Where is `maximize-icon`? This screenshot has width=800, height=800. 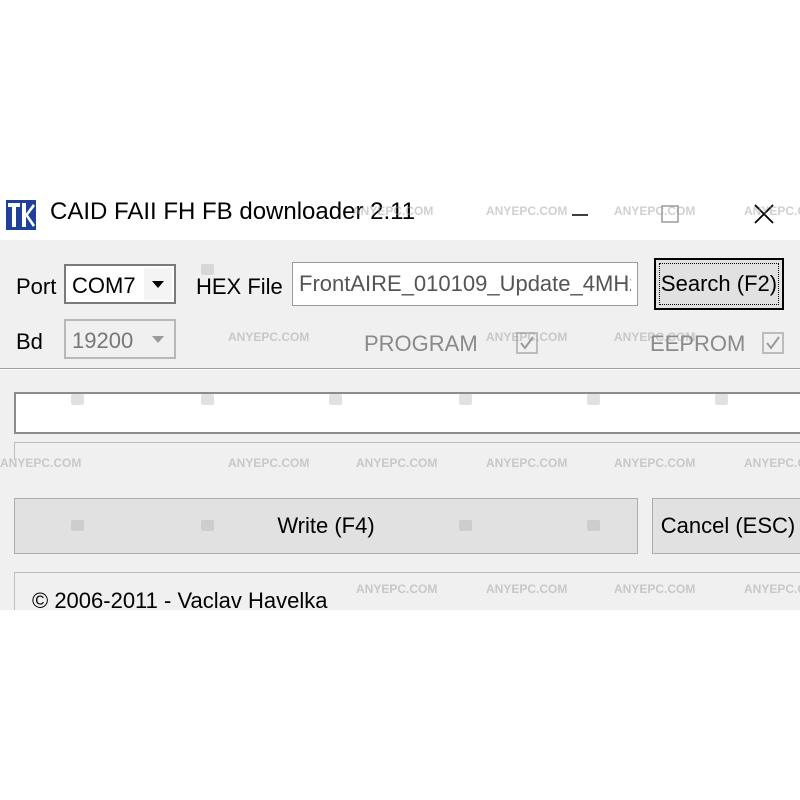 maximize-icon is located at coordinates (670, 214).